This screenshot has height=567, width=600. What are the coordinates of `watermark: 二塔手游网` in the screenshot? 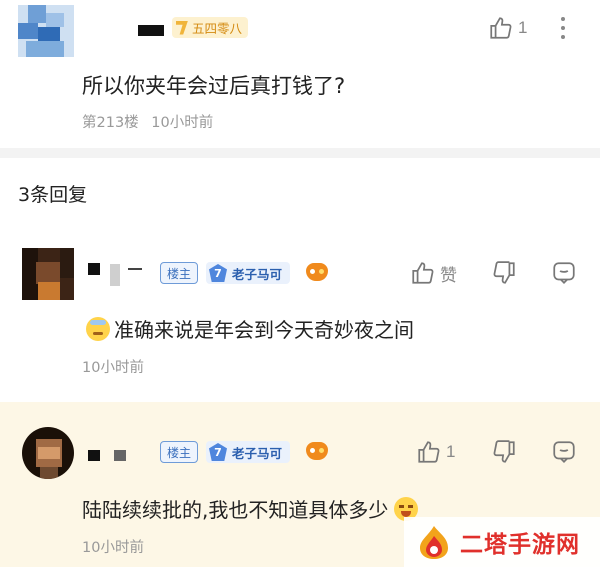 It's located at (502, 542).